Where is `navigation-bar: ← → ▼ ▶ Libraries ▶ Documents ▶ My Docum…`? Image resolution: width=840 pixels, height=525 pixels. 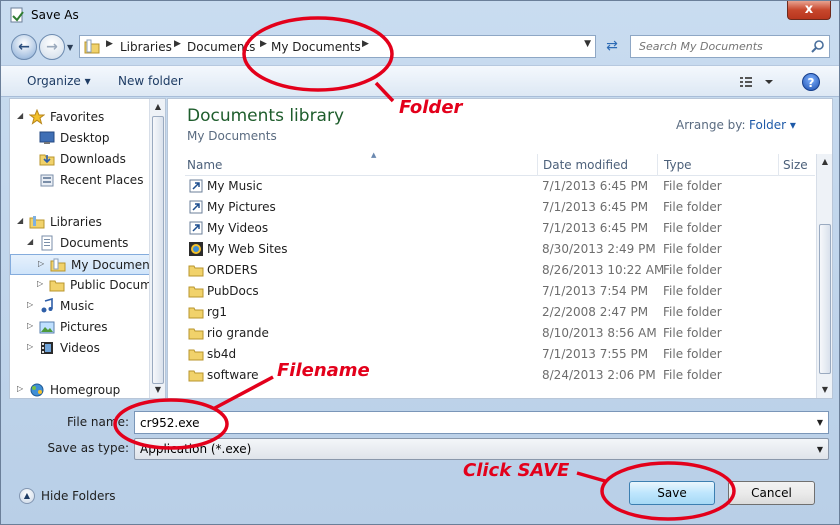 navigation-bar: ← → ▼ ▶ Libraries ▶ Documents ▶ My Docum… is located at coordinates (420, 47).